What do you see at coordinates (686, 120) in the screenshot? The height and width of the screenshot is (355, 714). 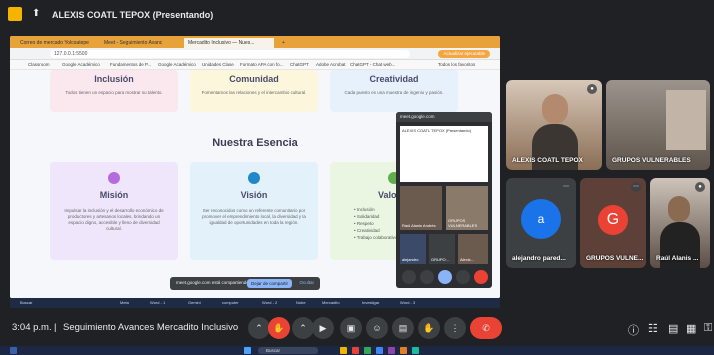 I see `room-background` at bounding box center [686, 120].